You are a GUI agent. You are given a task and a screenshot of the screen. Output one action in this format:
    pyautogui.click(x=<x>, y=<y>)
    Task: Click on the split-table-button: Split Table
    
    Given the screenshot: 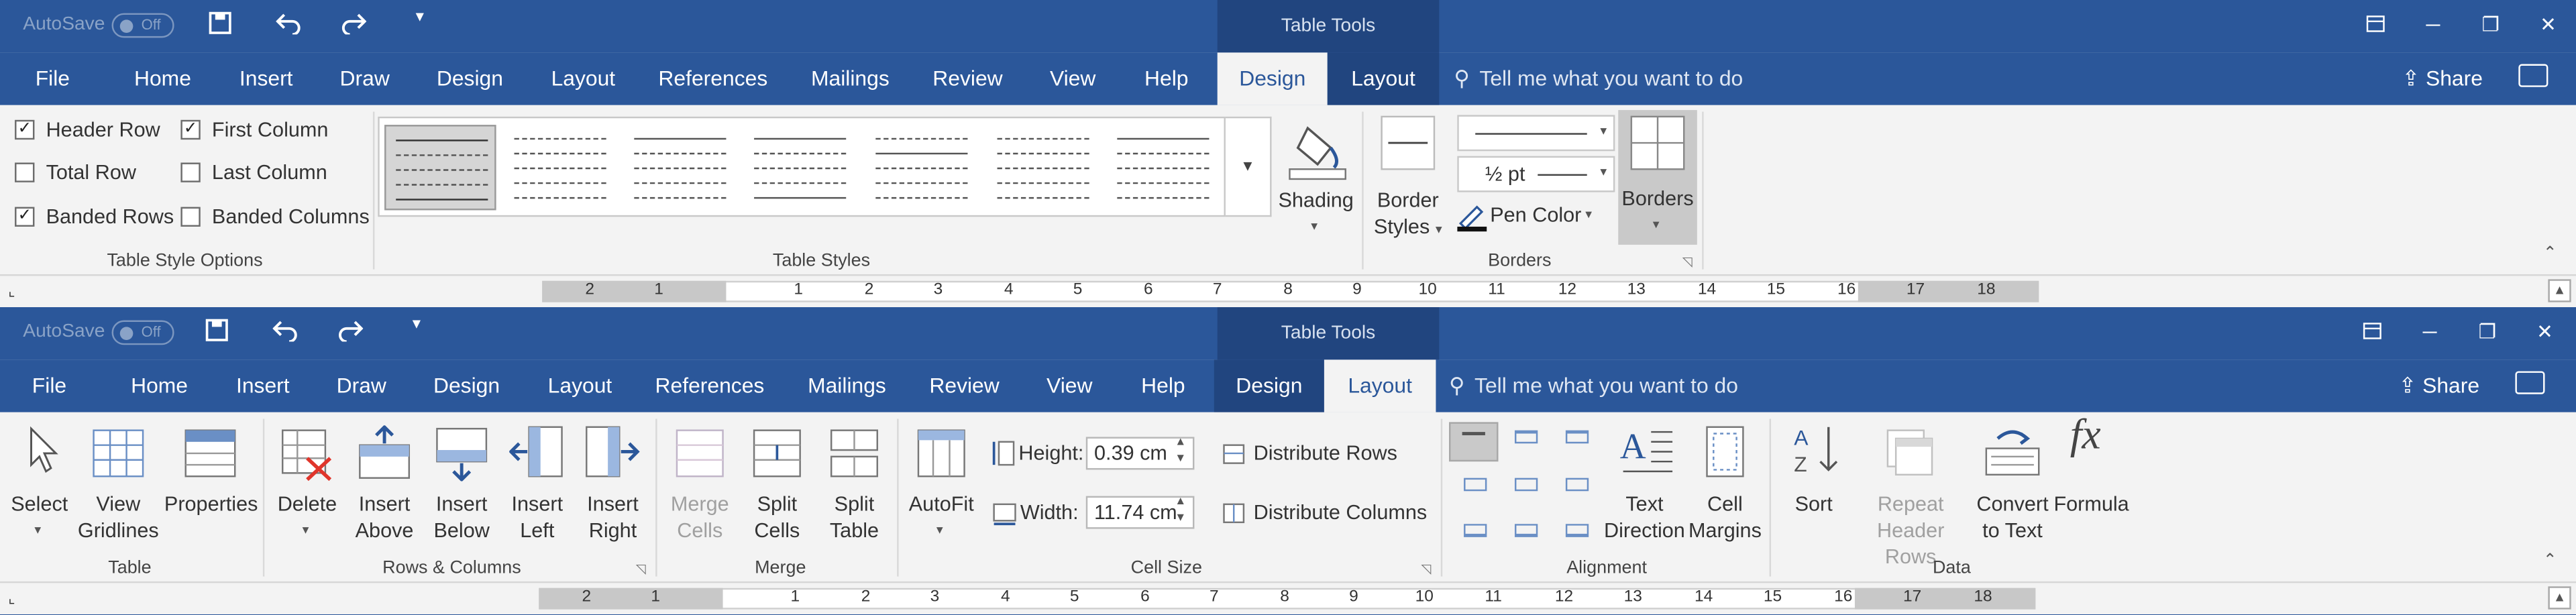 What is the action you would take?
    pyautogui.click(x=854, y=480)
    